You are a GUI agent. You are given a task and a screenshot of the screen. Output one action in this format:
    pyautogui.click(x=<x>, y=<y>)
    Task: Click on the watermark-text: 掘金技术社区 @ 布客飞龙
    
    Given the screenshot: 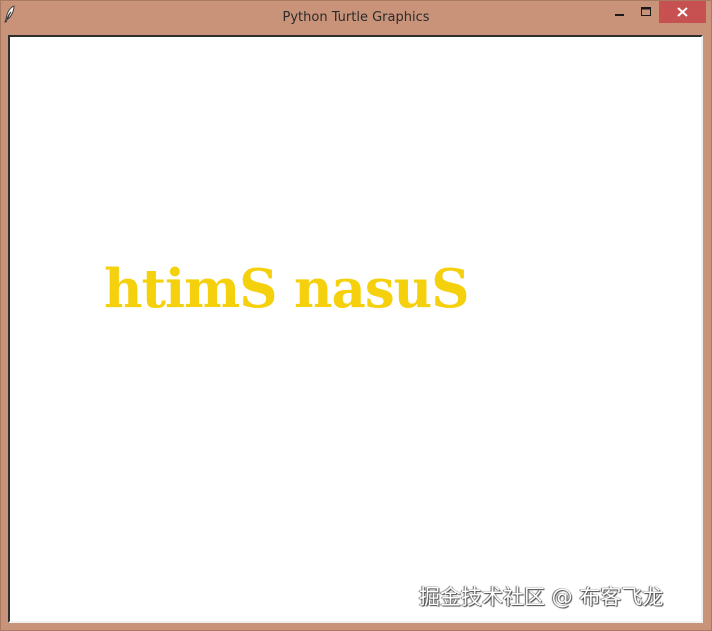 What is the action you would take?
    pyautogui.click(x=541, y=597)
    